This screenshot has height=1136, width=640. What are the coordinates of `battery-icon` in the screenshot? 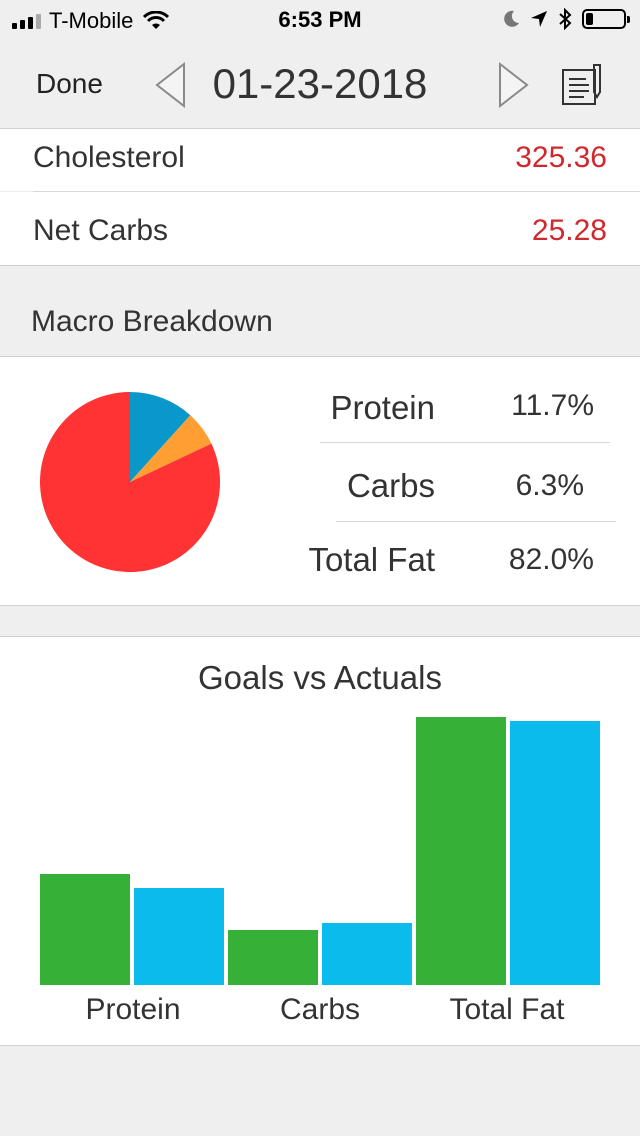 It's located at (606, 19).